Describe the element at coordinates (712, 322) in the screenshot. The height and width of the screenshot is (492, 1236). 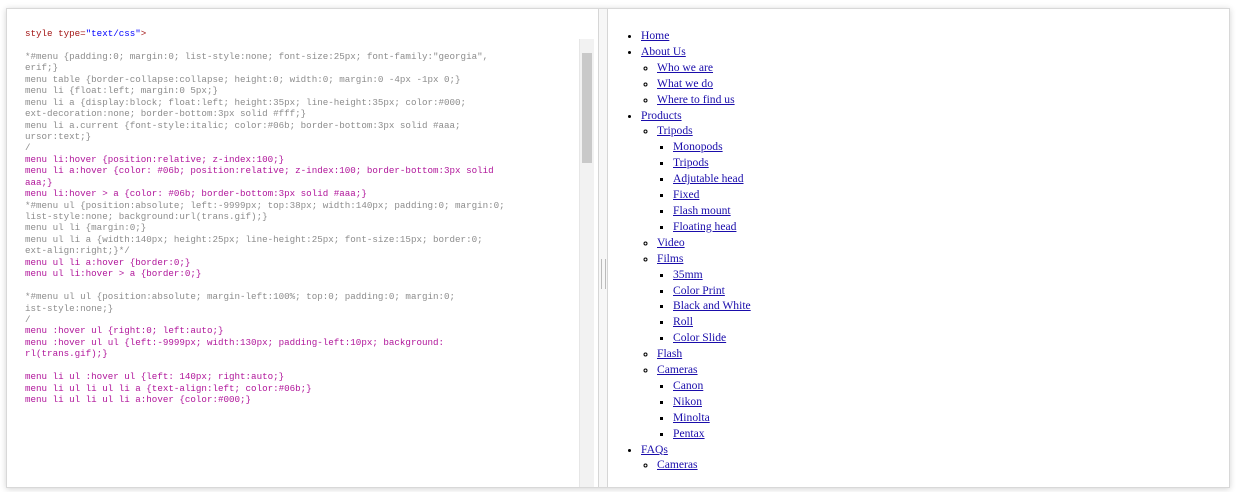
I see `menu-item: Roll` at that location.